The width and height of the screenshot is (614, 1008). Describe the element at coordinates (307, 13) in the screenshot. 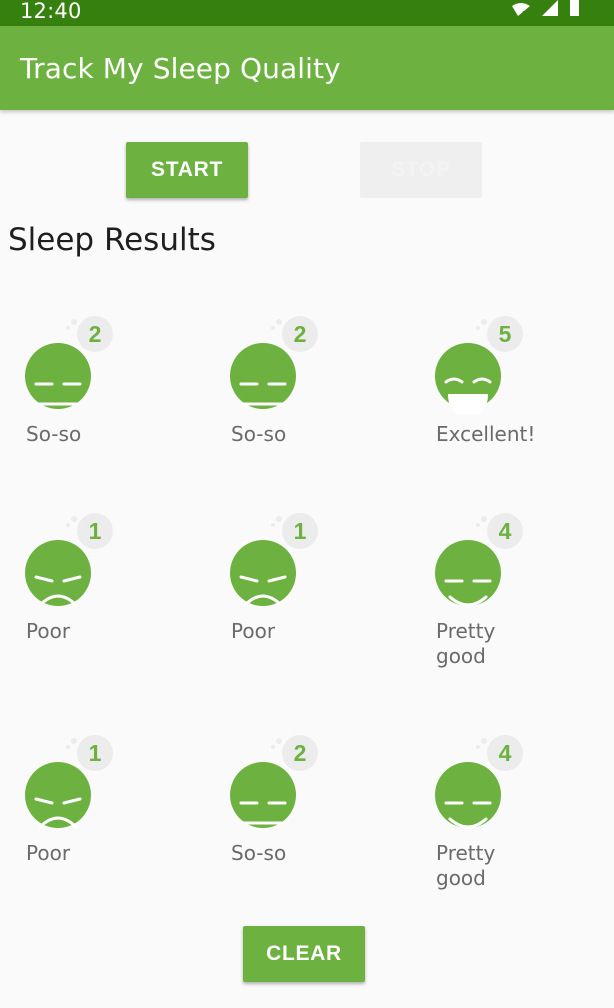

I see `status-bar: 12:40 x` at that location.